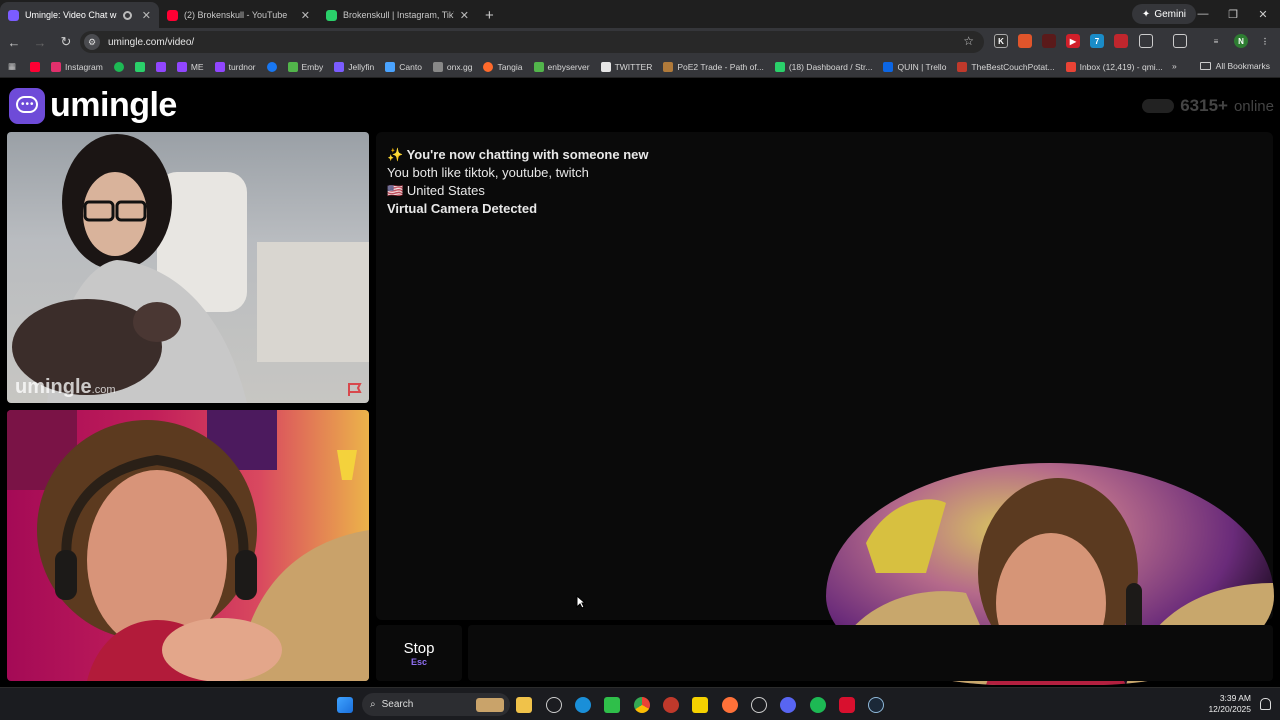  I want to click on tab-title: Umingle: Video Chat with S, so click(71, 15).